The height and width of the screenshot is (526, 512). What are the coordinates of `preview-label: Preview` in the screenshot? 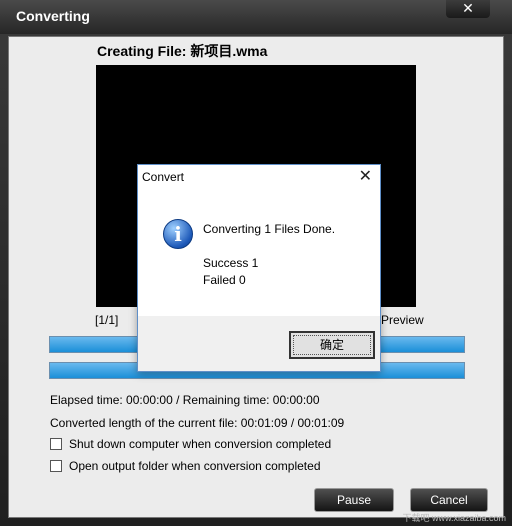 It's located at (402, 320).